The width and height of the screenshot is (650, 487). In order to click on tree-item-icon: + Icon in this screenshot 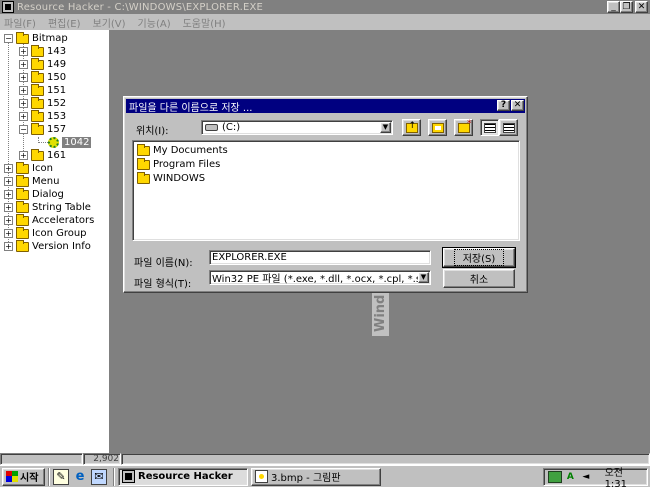, I will do `click(28, 168)`.